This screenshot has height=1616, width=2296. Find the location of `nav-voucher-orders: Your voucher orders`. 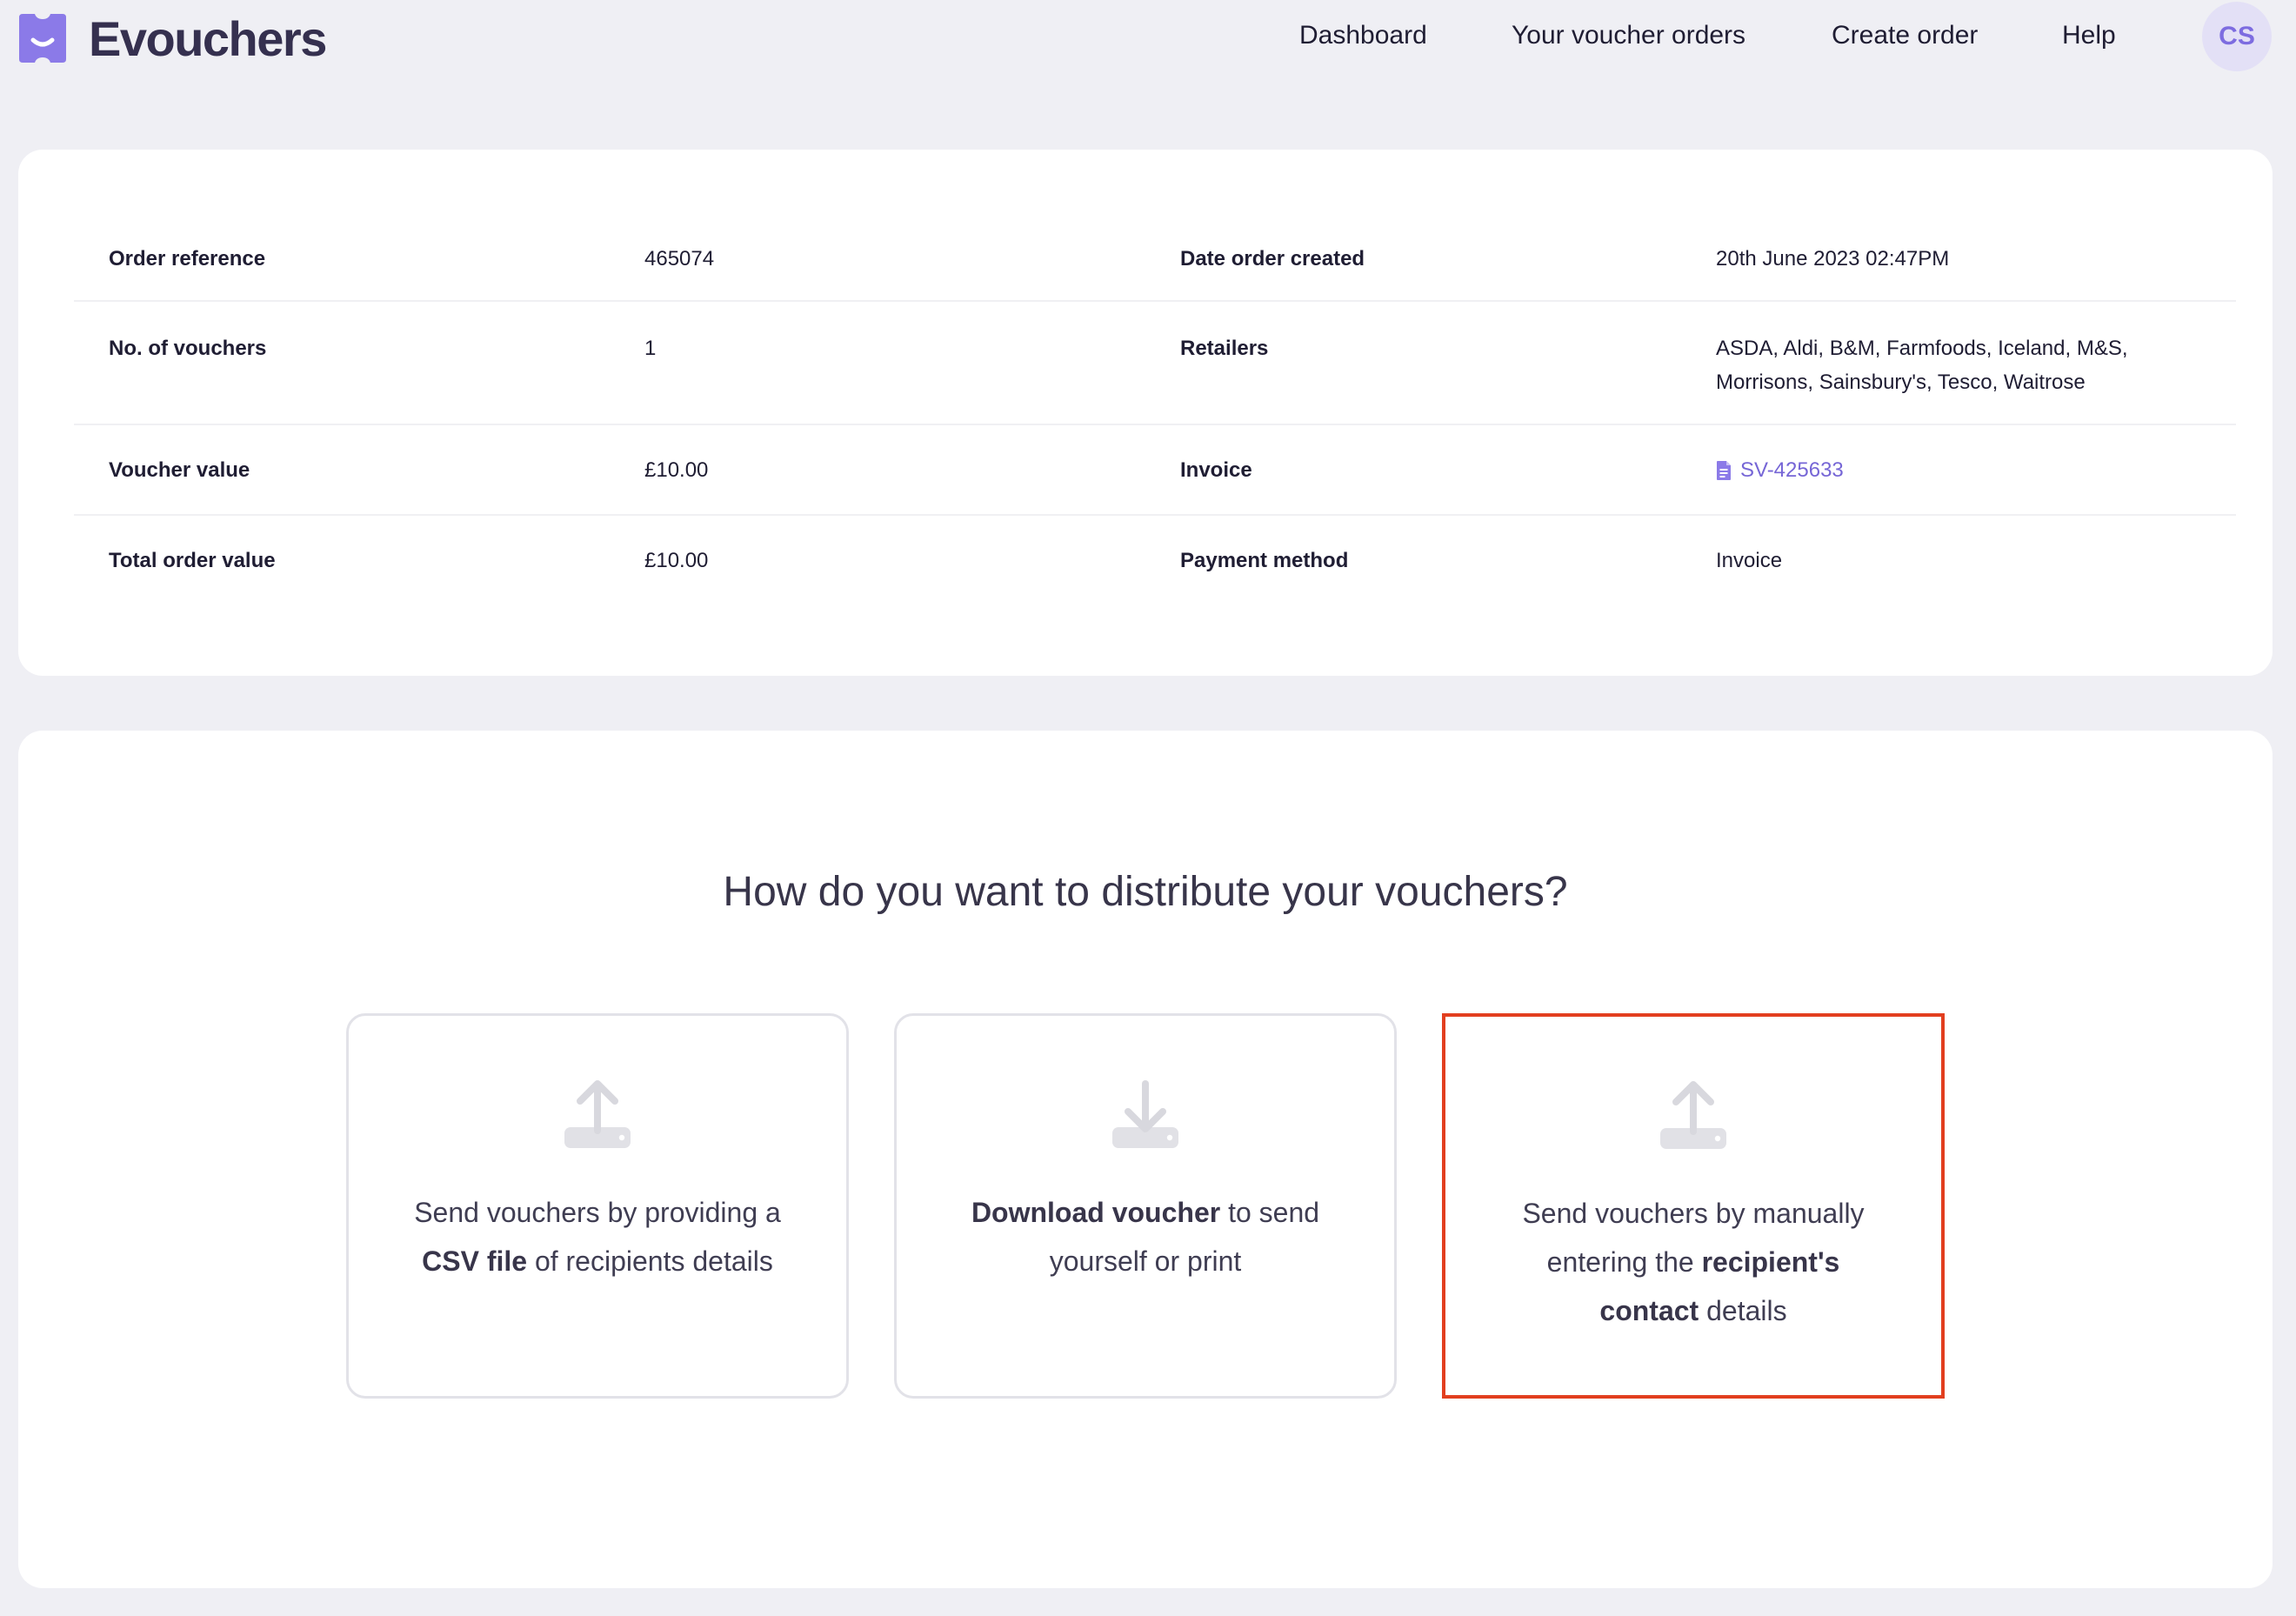

nav-voucher-orders: Your voucher orders is located at coordinates (1629, 35).